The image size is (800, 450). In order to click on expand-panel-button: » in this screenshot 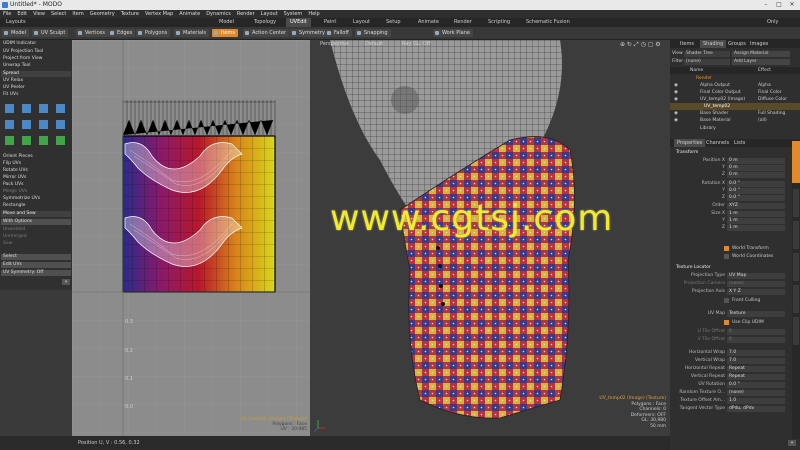, I will do `click(66, 282)`.